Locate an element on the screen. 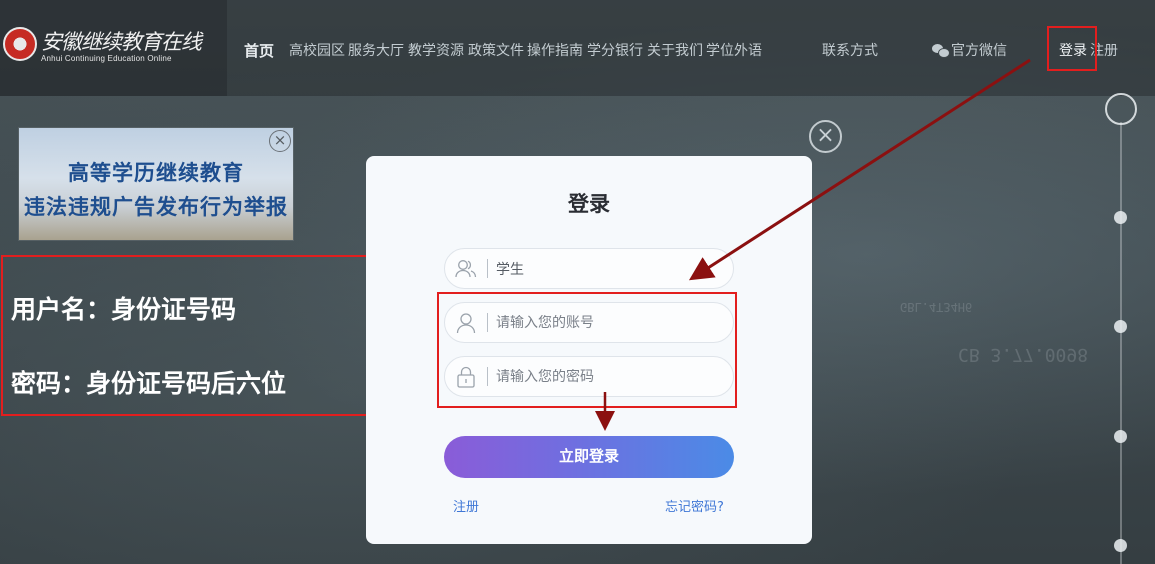 This screenshot has width=1155, height=564. nav-item-contact: 联系方式 is located at coordinates (850, 50).